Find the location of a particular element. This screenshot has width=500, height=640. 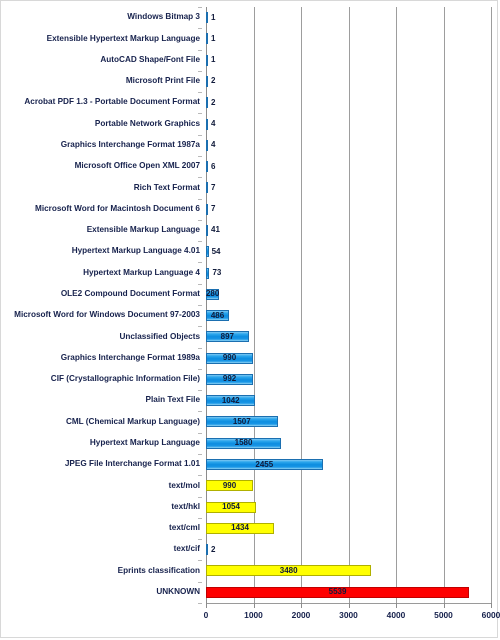

x-tick-label: 1000 is located at coordinates (253, 615).